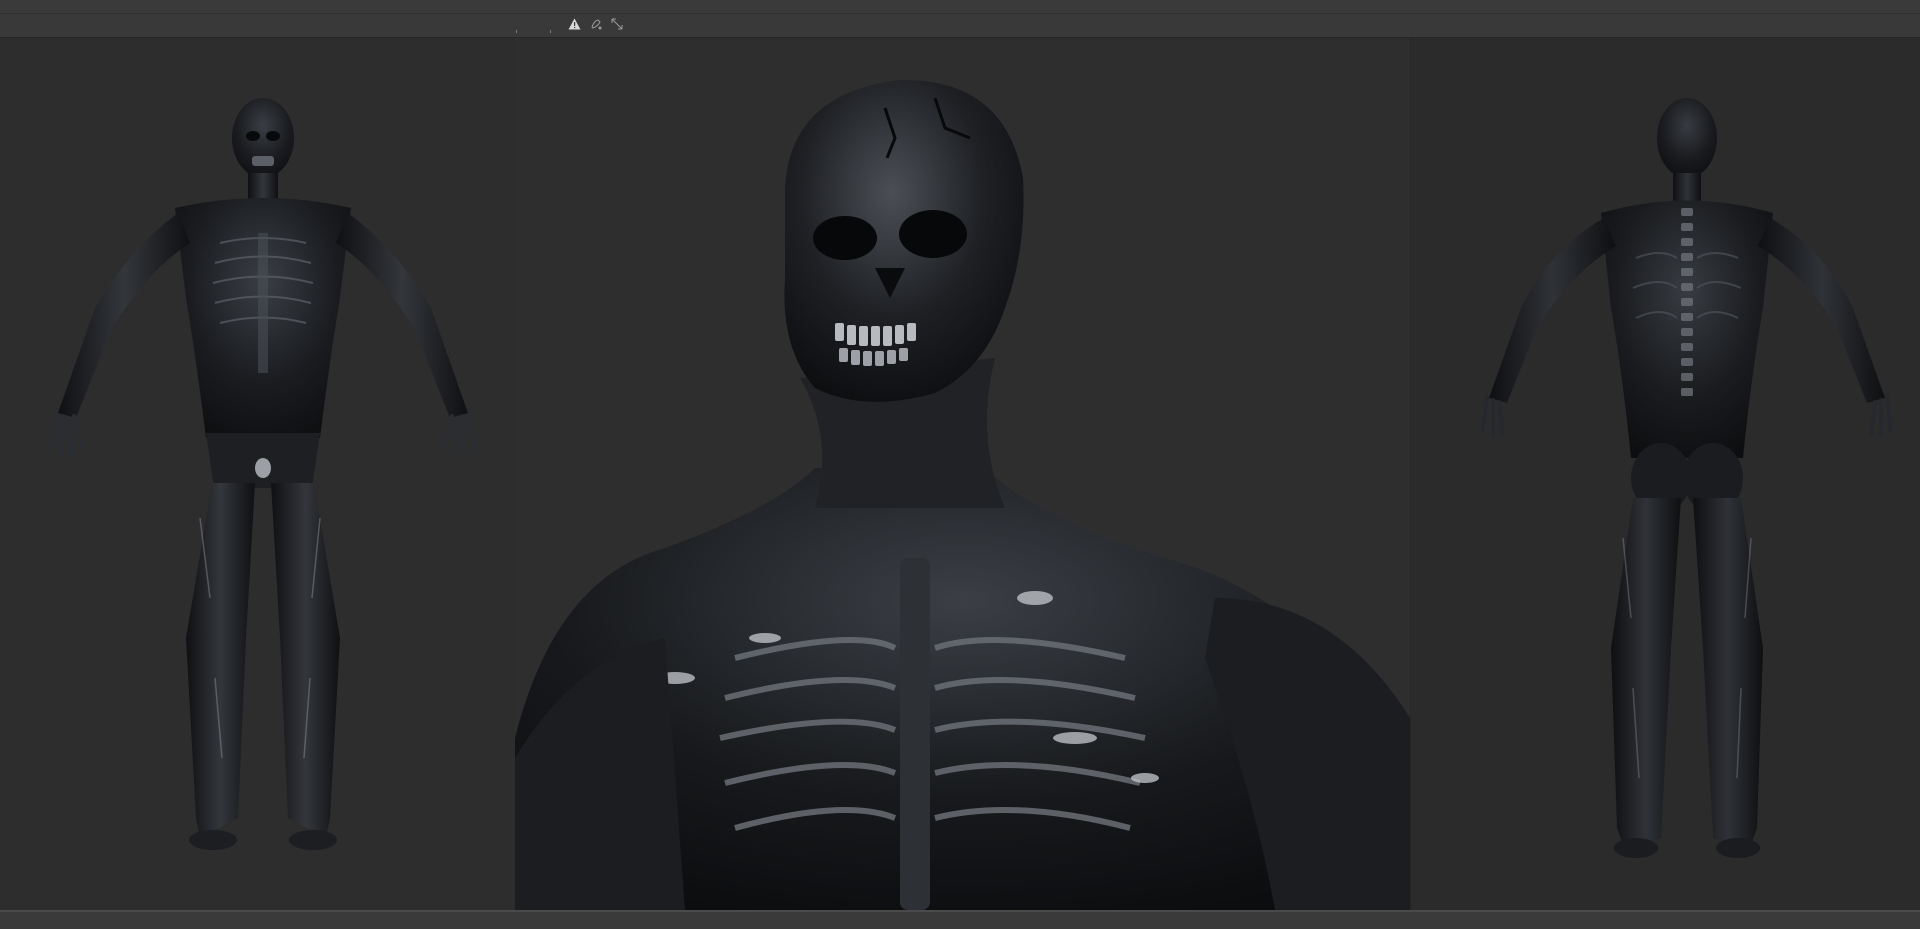 The image size is (1920, 929). Describe the element at coordinates (960, 7) in the screenshot. I see `title-bar` at that location.